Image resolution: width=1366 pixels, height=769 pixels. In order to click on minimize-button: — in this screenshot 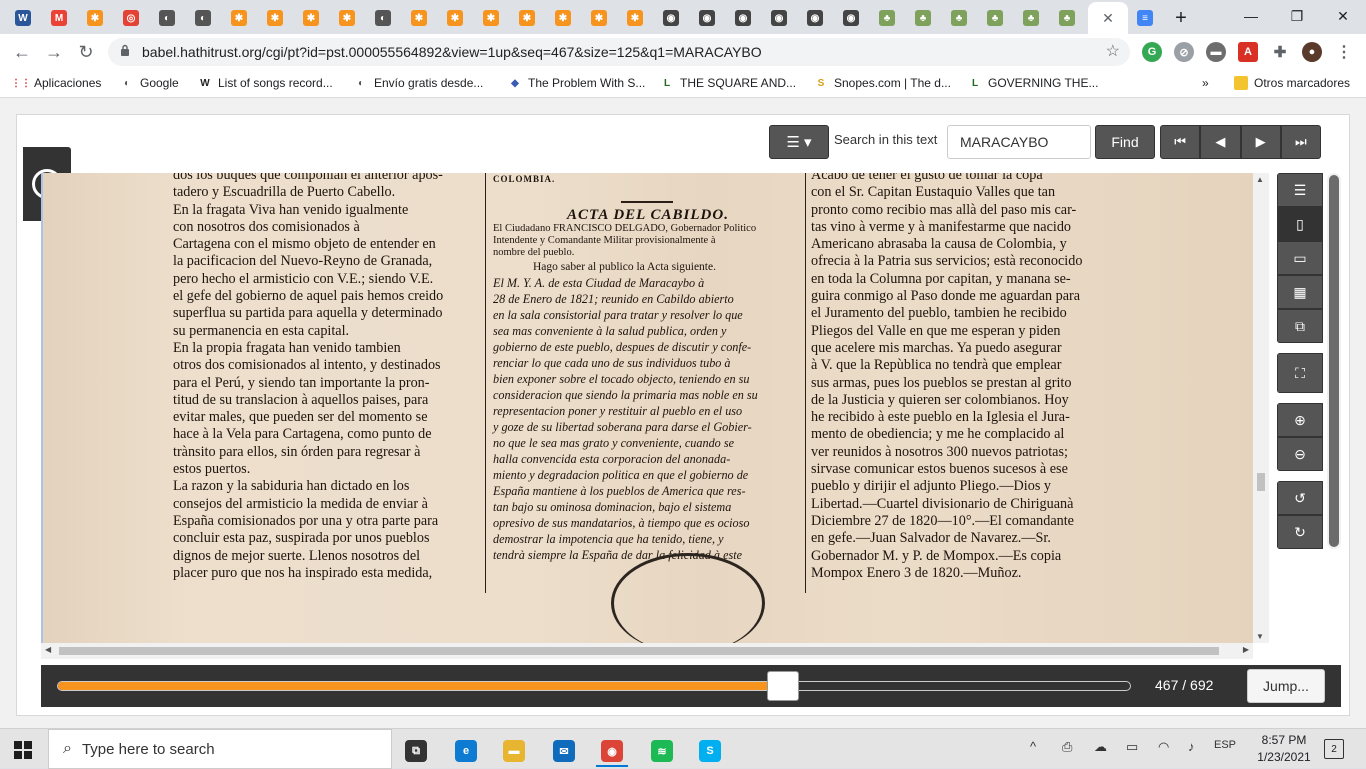, I will do `click(1251, 16)`.